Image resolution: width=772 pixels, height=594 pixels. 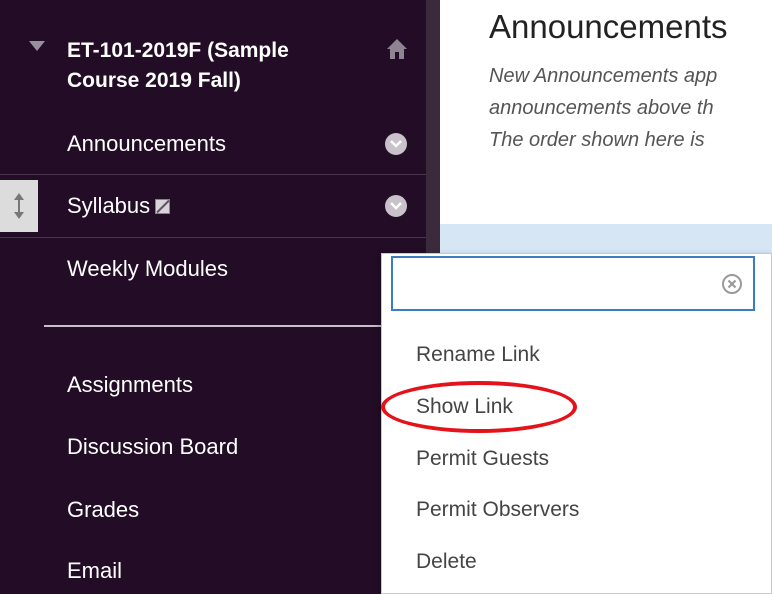 What do you see at coordinates (163, 206) in the screenshot?
I see `hidden-item-icon` at bounding box center [163, 206].